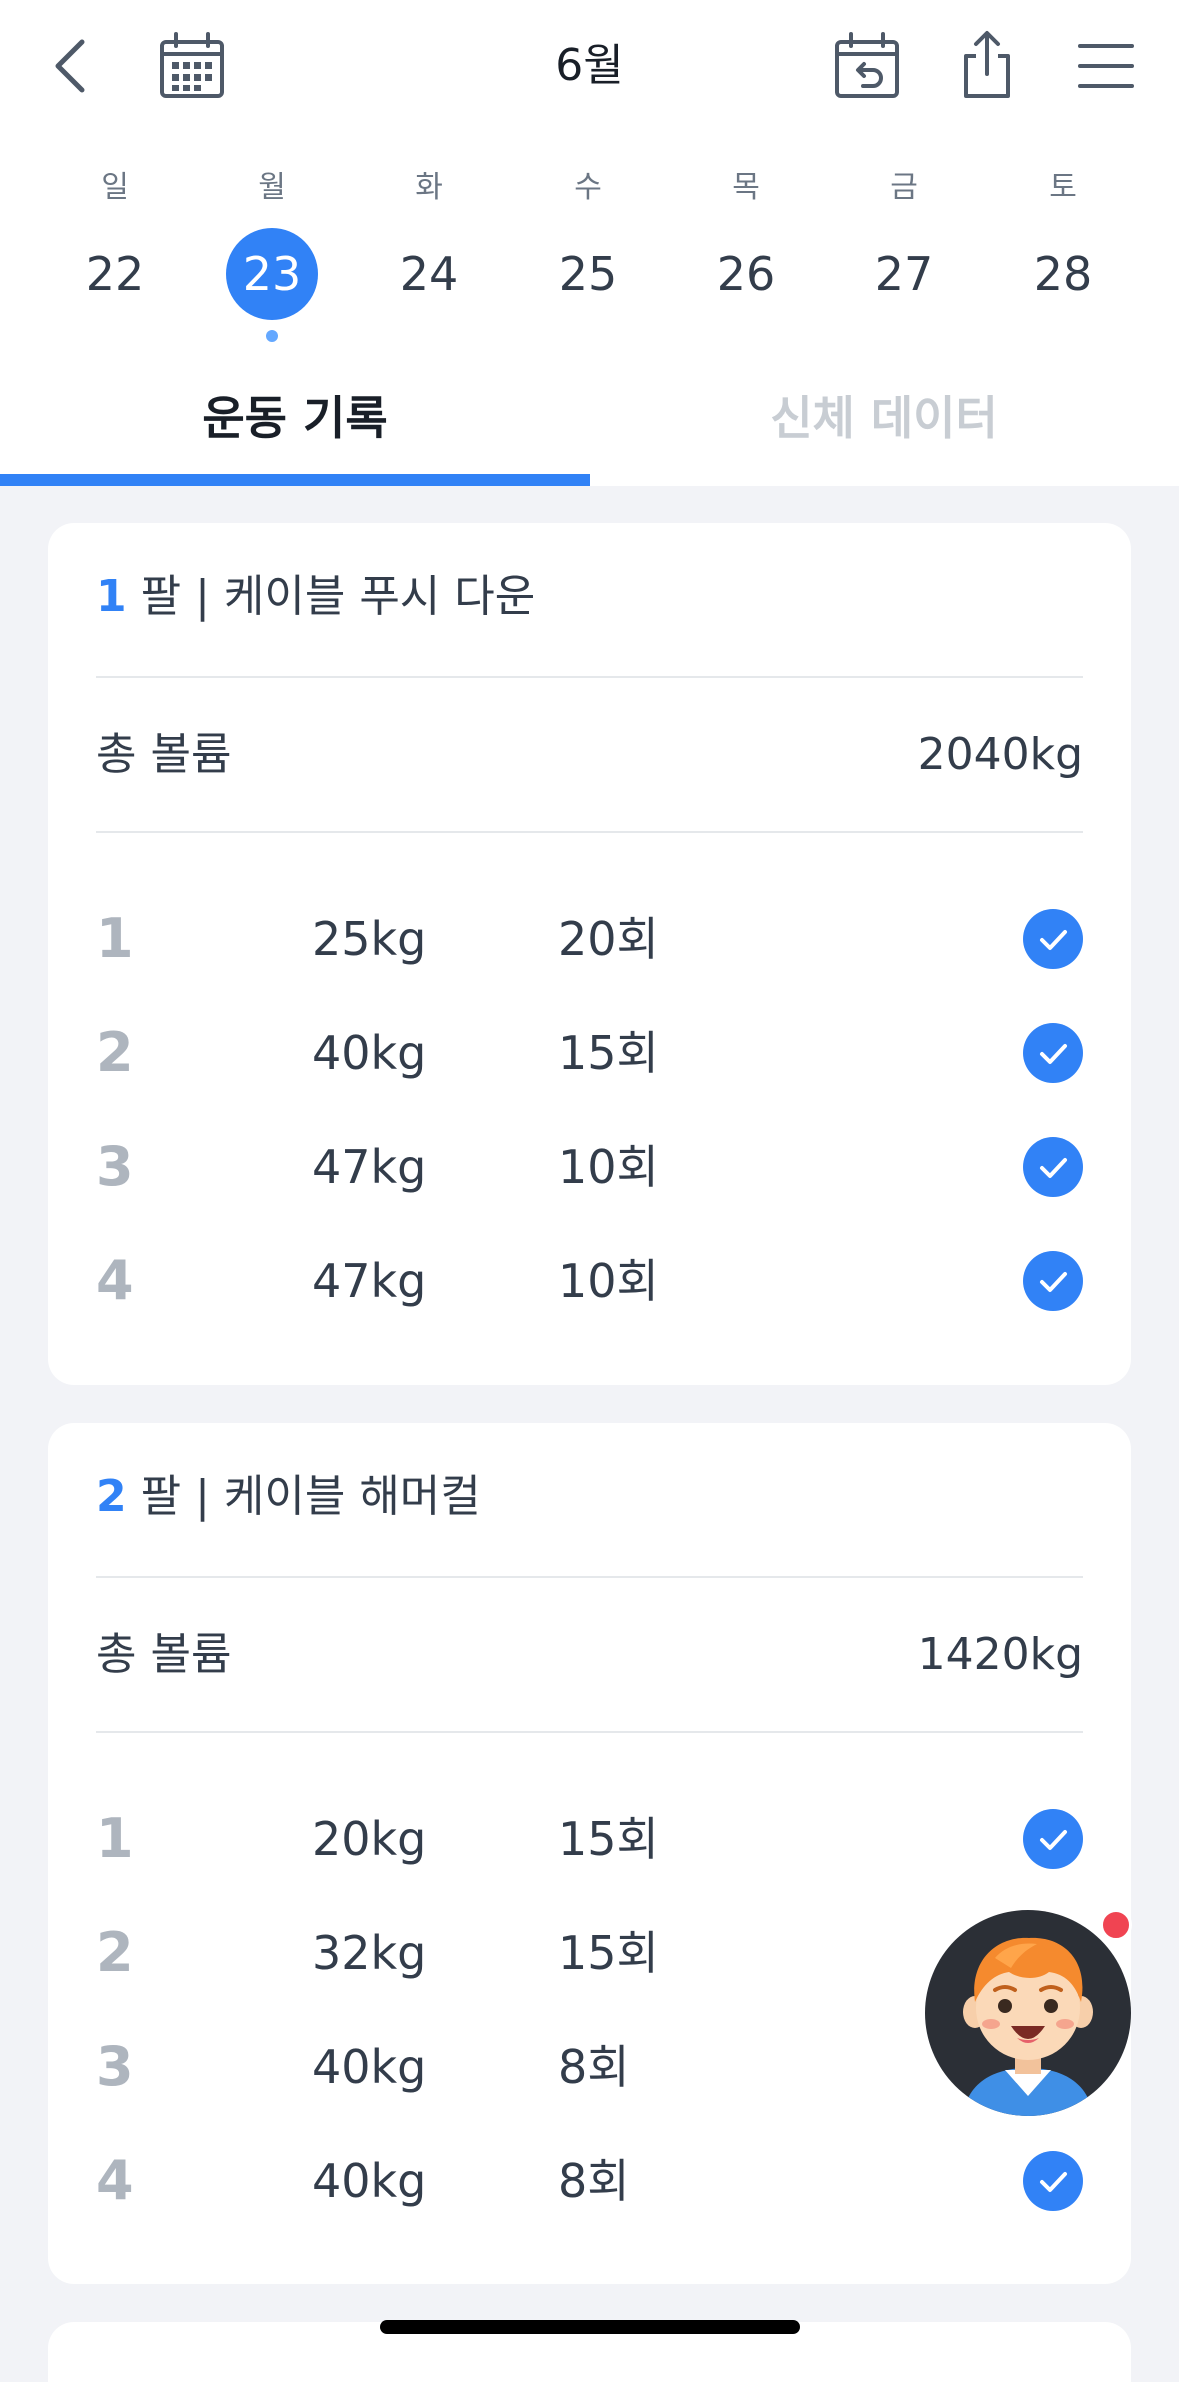 Image resolution: width=1179 pixels, height=2382 pixels. What do you see at coordinates (369, 939) in the screenshot?
I see `set-weight: 25kg` at bounding box center [369, 939].